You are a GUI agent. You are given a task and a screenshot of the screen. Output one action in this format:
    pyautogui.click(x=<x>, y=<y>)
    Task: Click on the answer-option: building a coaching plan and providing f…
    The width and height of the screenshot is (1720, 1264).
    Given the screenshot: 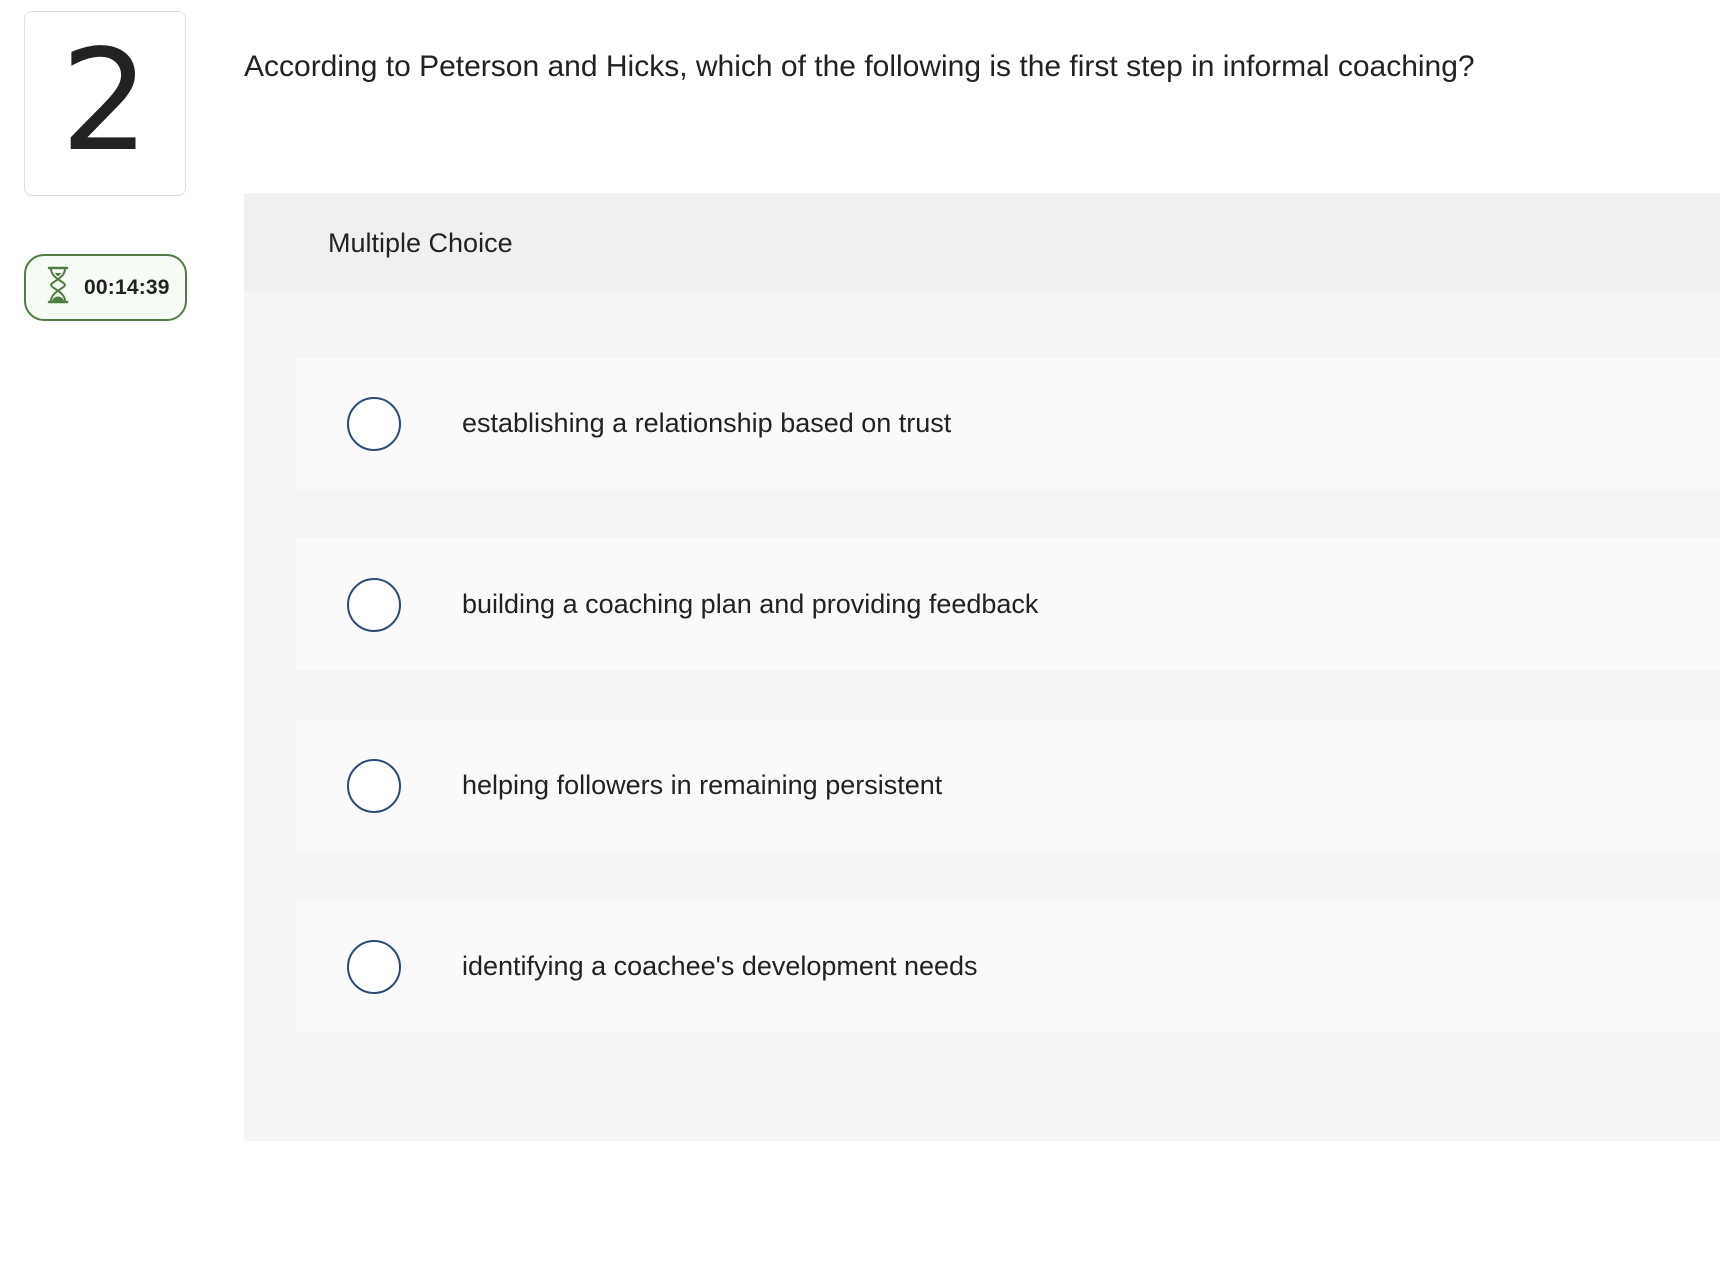 What is the action you would take?
    pyautogui.click(x=1008, y=604)
    